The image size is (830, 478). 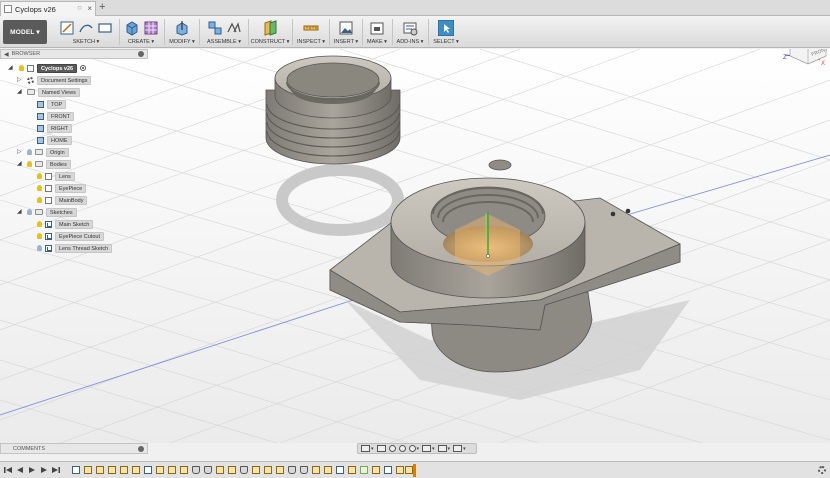 I want to click on expand-icon: ▷, so click(x=20, y=80).